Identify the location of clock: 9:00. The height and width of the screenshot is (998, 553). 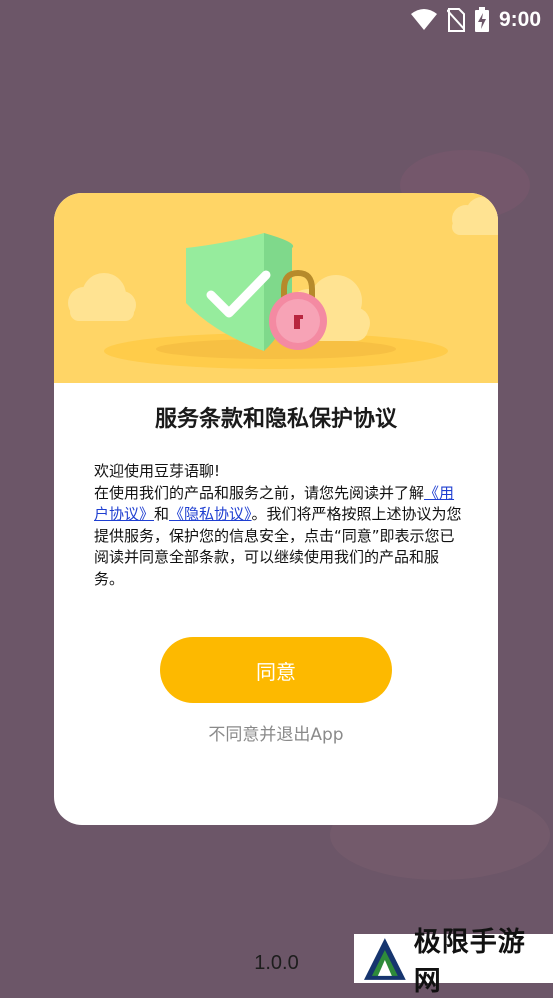
(519, 19).